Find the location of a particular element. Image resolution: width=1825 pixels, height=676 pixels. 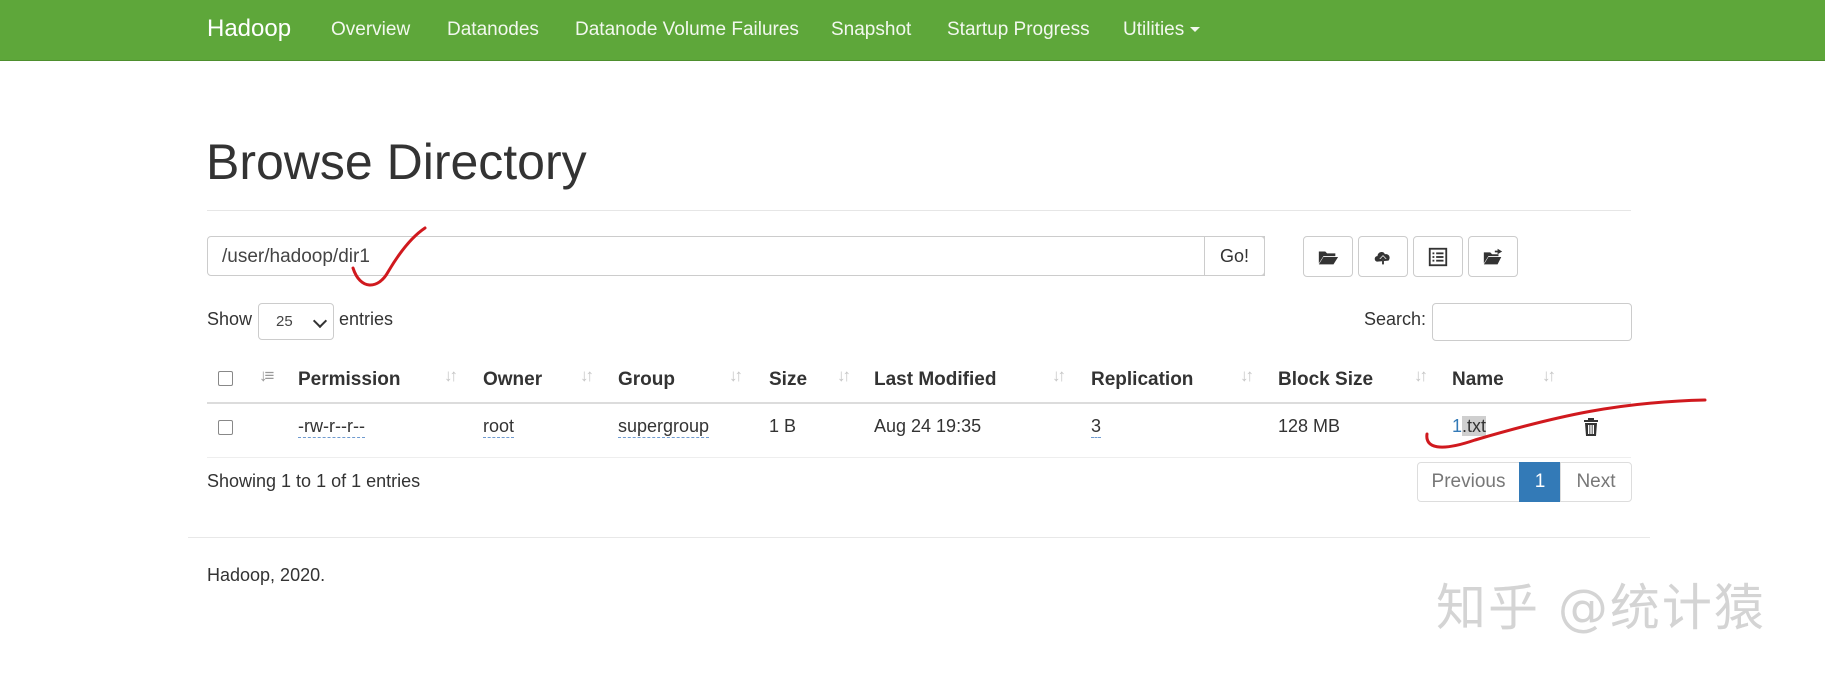

go-button: Go! is located at coordinates (1234, 256).